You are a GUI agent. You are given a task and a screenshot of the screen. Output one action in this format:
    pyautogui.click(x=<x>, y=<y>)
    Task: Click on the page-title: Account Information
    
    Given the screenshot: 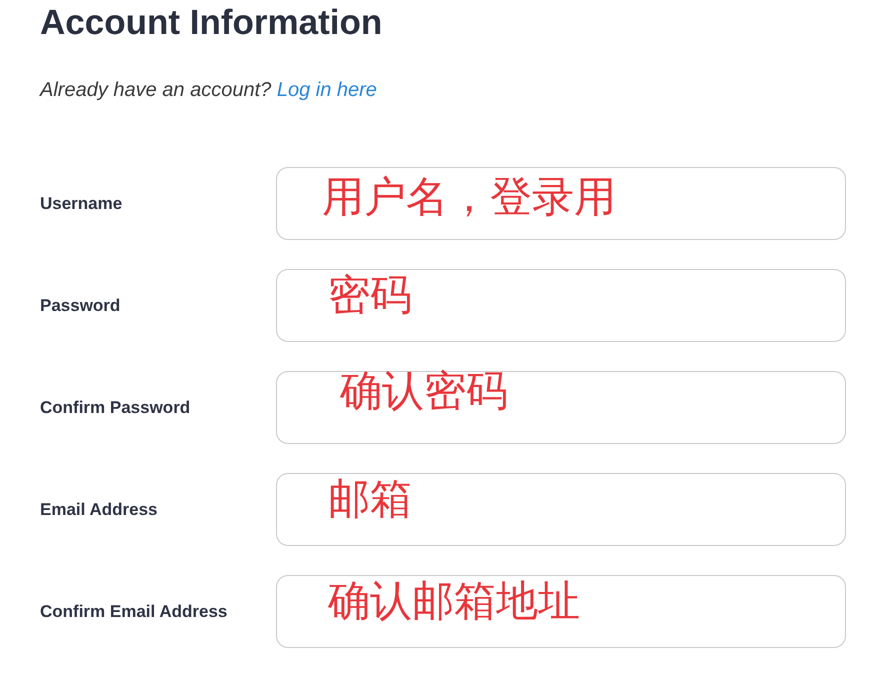 What is the action you would take?
    pyautogui.click(x=212, y=23)
    